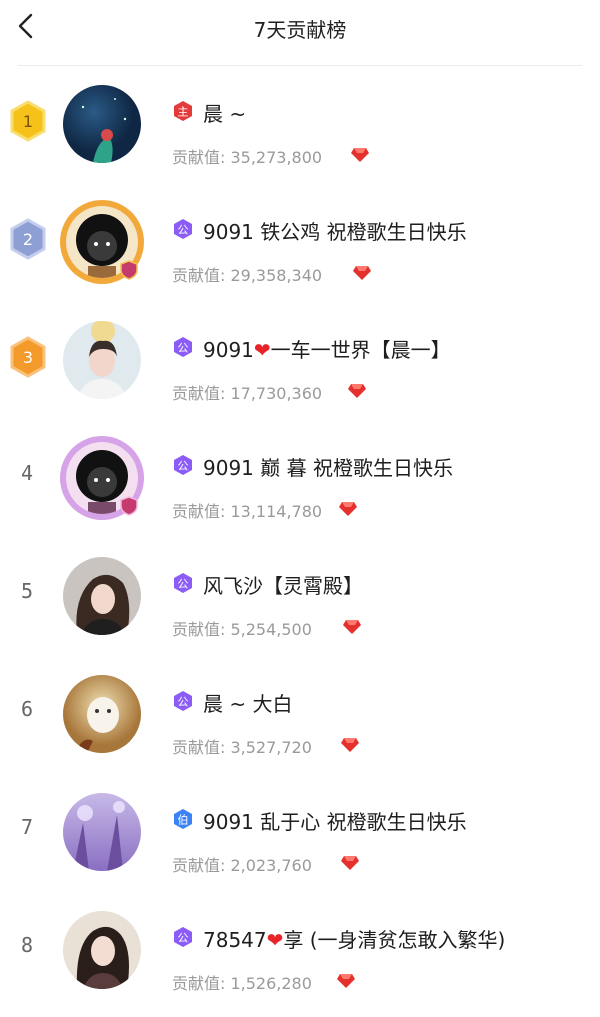 Image resolution: width=600 pixels, height=1017 pixels. What do you see at coordinates (27, 709) in the screenshot?
I see `rank-number: 6` at bounding box center [27, 709].